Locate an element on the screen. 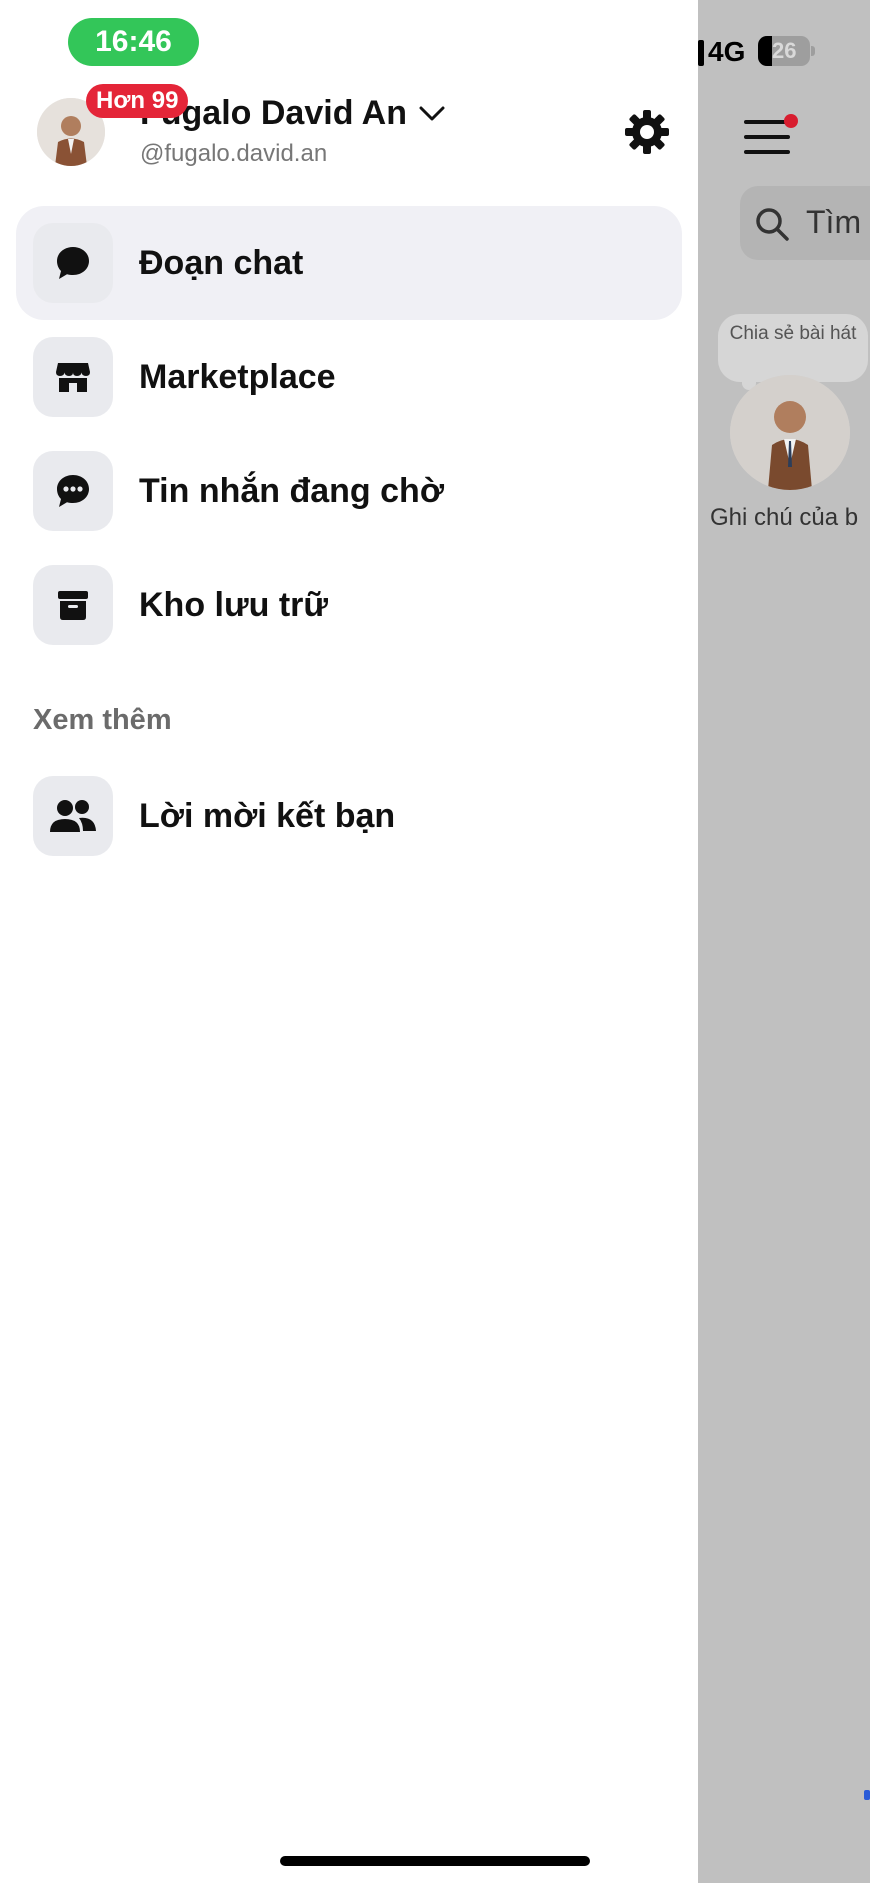 The height and width of the screenshot is (1883, 870). menu-item-message-requests: Tin nhắn đang chờ is located at coordinates (349, 491).